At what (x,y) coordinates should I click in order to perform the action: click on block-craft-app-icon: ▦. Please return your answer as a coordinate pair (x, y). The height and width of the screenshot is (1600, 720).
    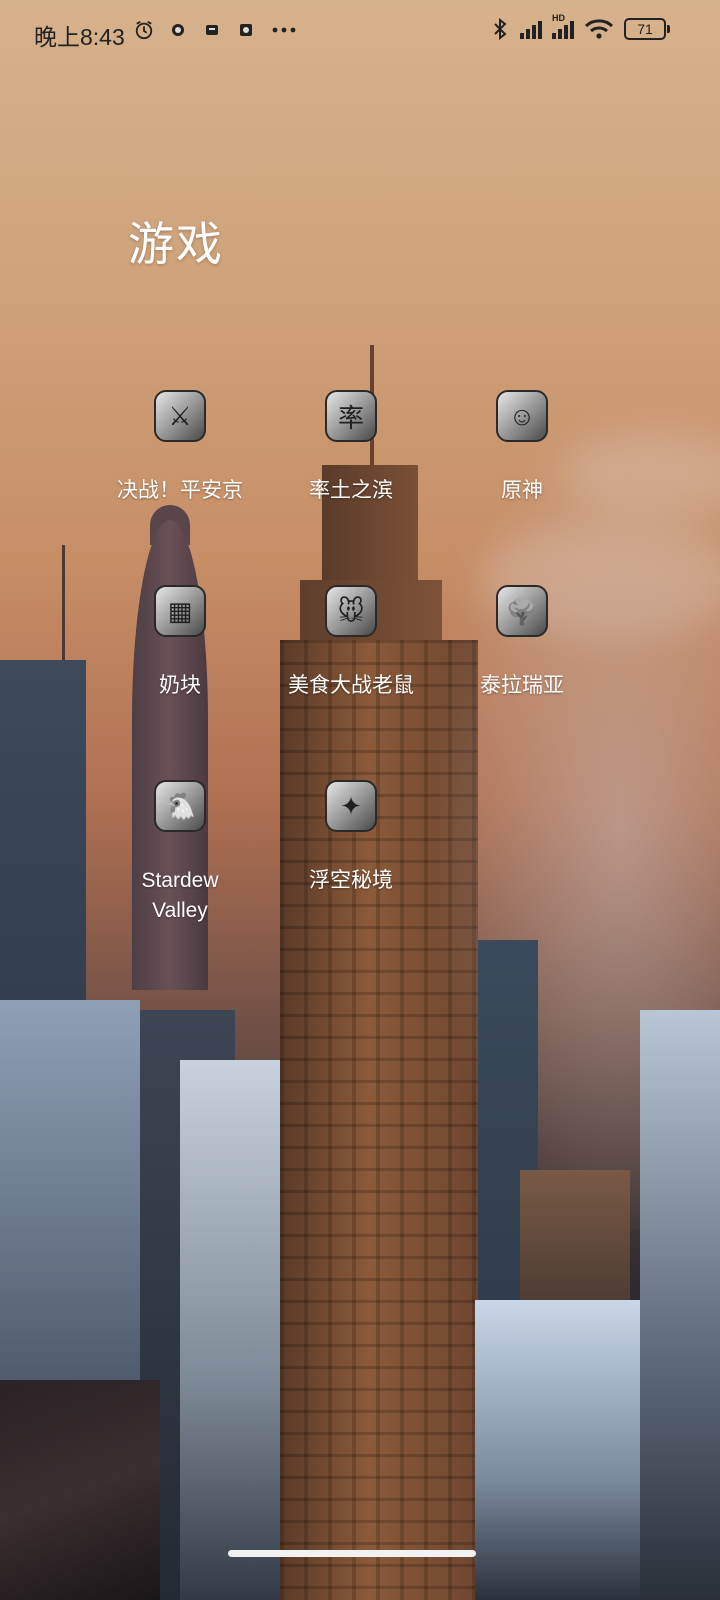
    Looking at the image, I should click on (180, 611).